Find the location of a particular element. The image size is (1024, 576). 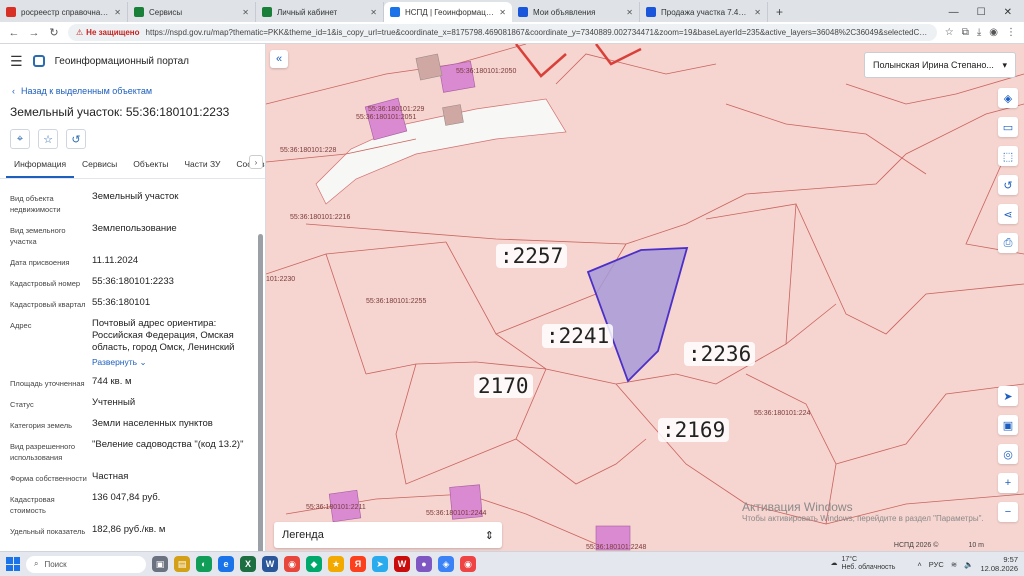

reload-icon: ↻ is located at coordinates (54, 32).